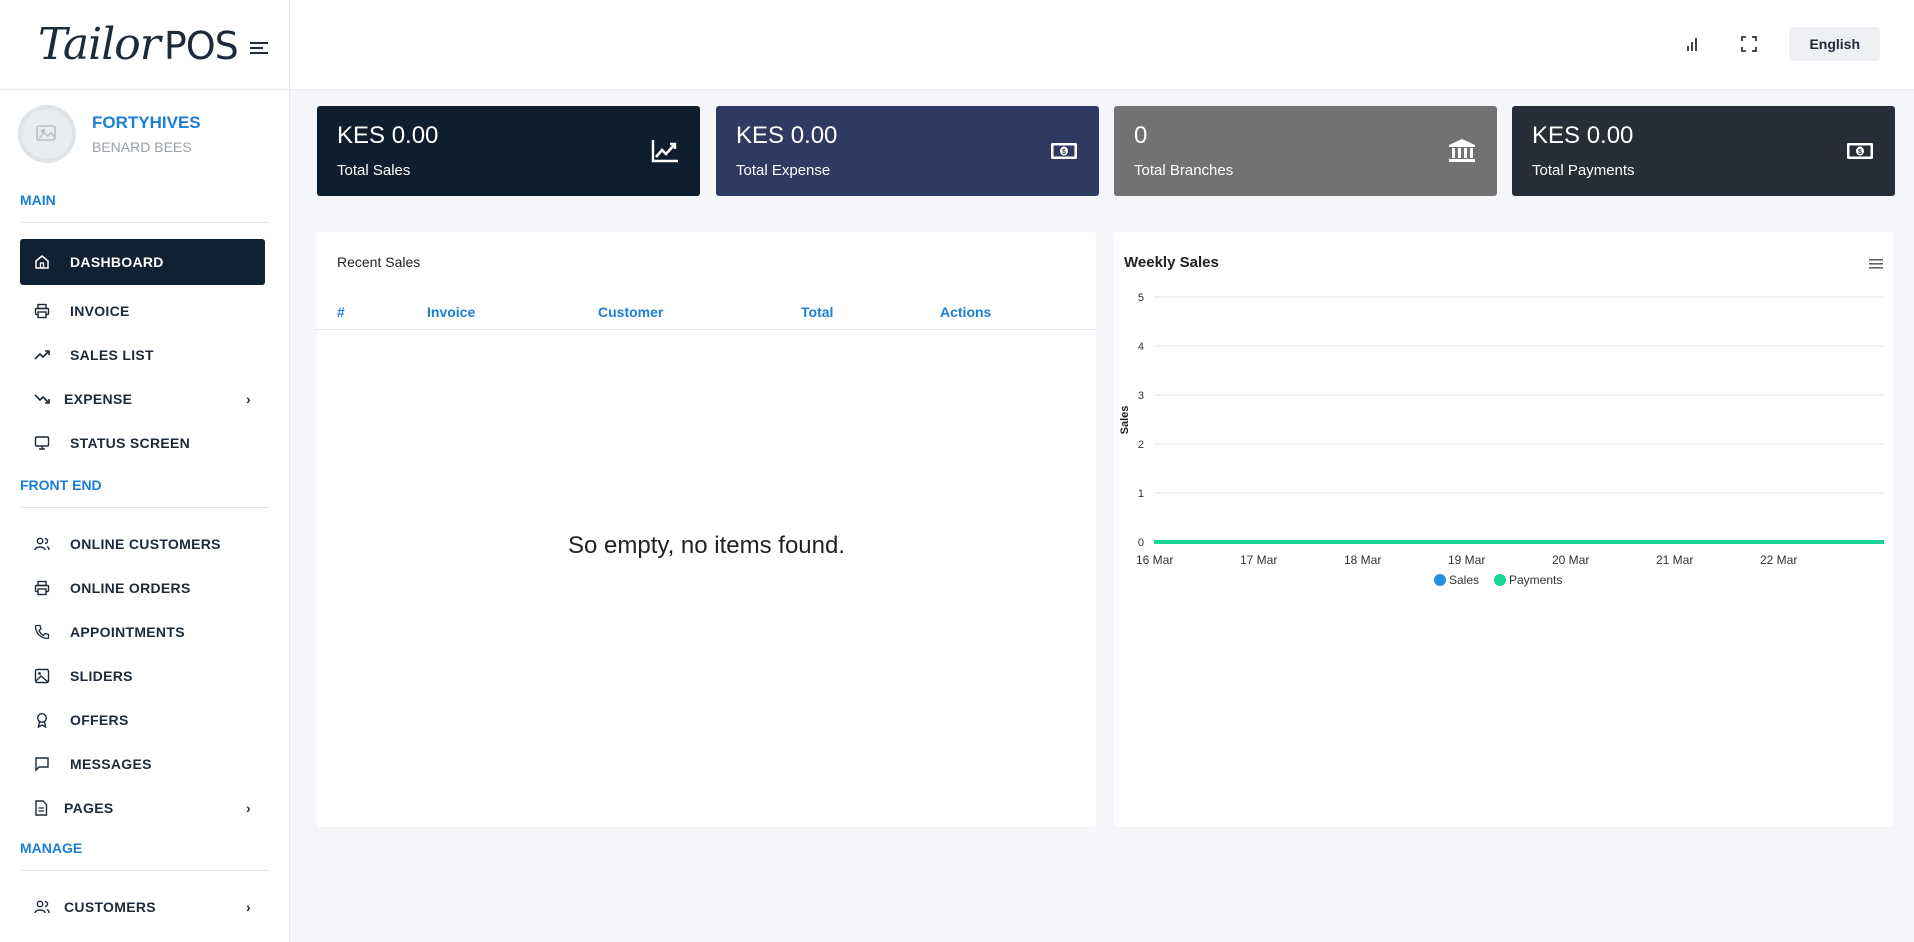 This screenshot has height=942, width=1914. Describe the element at coordinates (374, 170) in the screenshot. I see `card-label: Total Sales` at that location.